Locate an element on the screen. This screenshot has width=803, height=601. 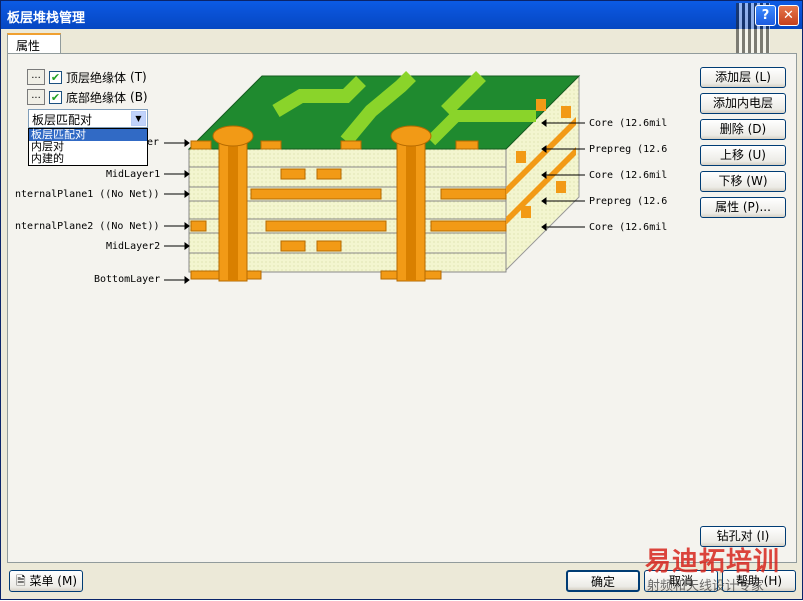
via-2-top is located at coordinates (411, 136).